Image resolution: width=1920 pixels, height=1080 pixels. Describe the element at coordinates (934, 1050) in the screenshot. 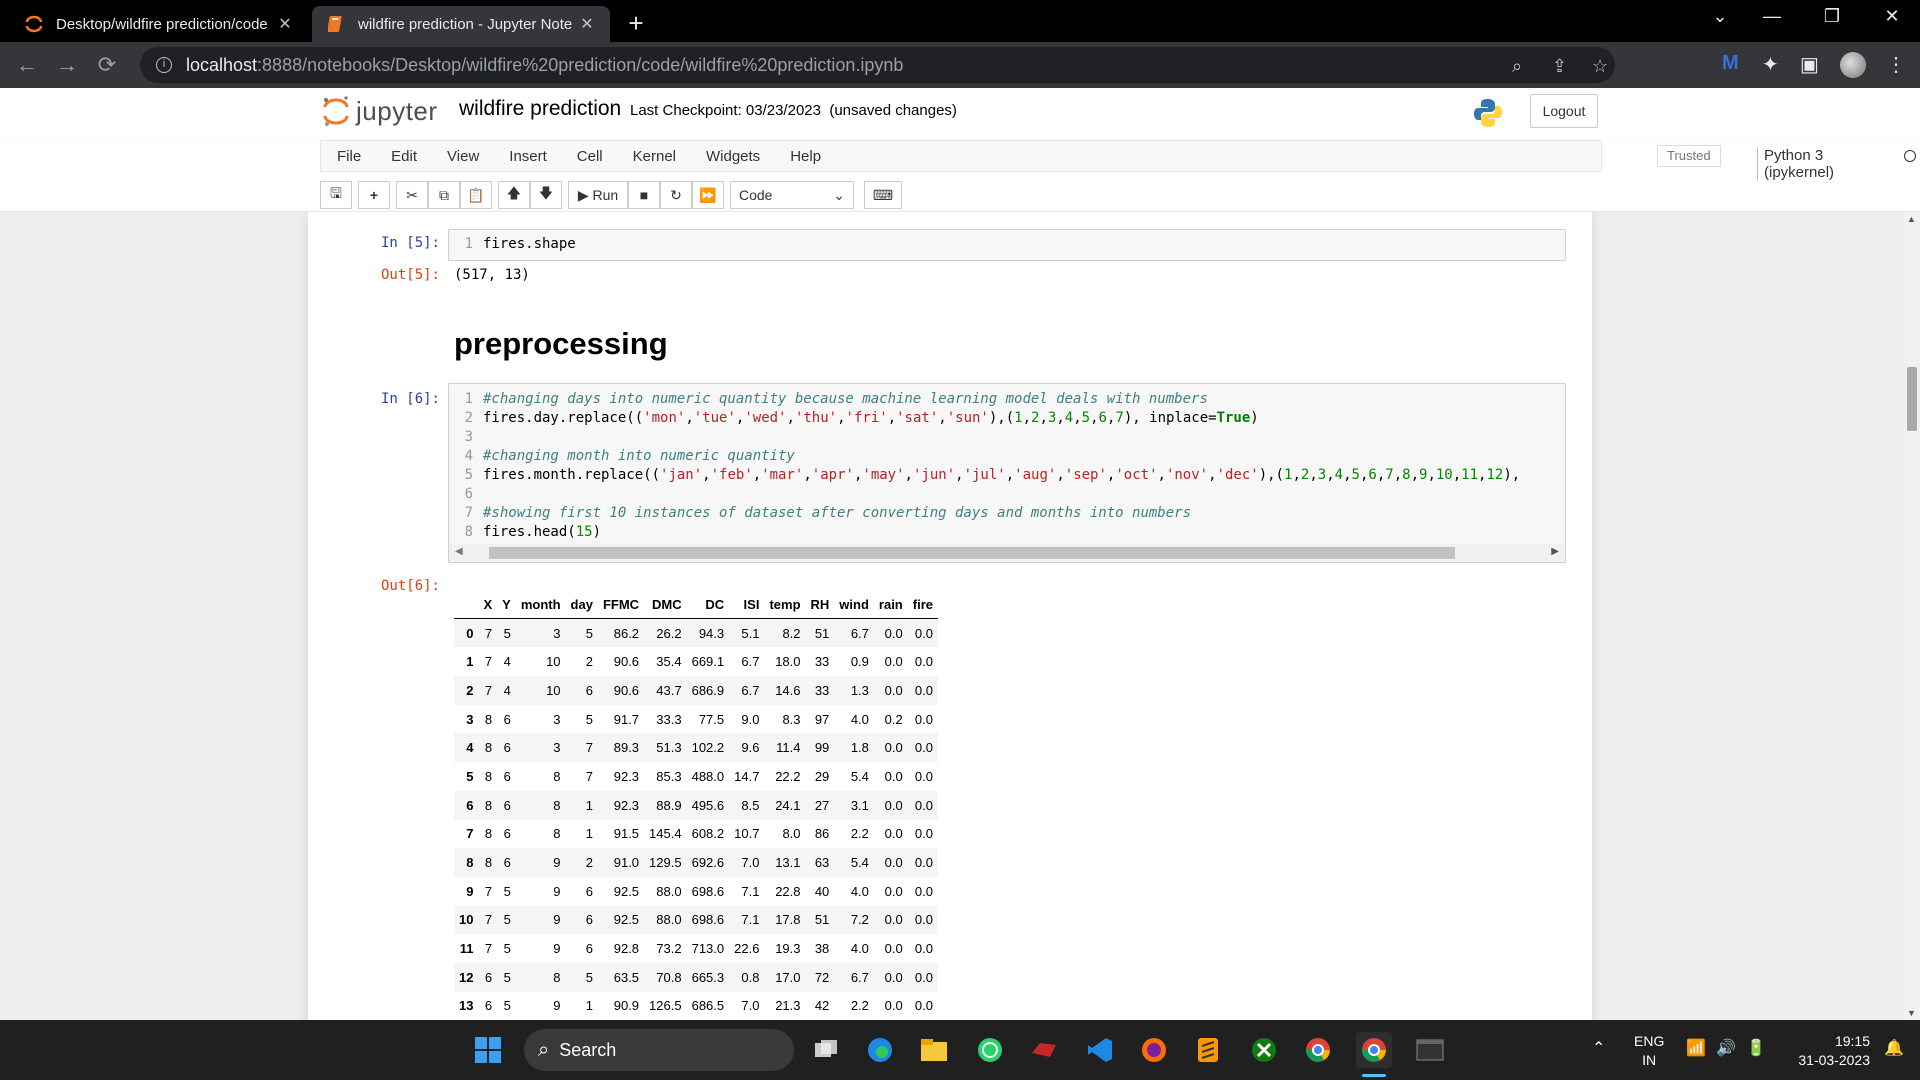

I see `file-explorer-icon` at that location.